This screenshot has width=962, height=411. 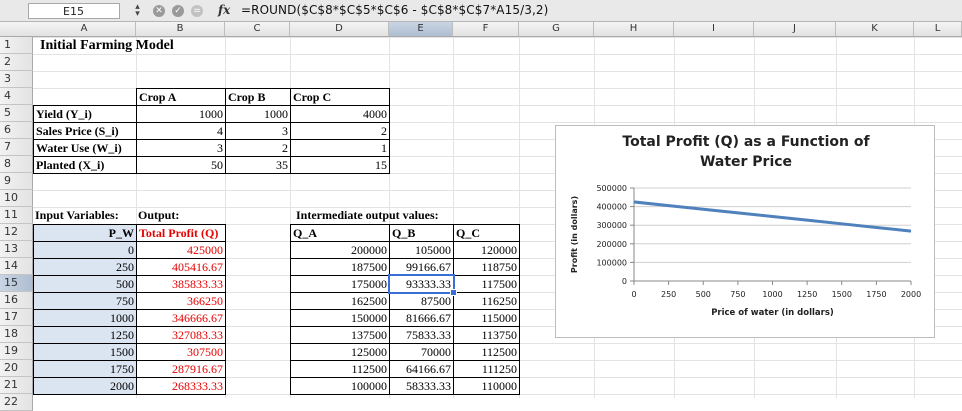 I want to click on row-header-9: 9, so click(x=16, y=181).